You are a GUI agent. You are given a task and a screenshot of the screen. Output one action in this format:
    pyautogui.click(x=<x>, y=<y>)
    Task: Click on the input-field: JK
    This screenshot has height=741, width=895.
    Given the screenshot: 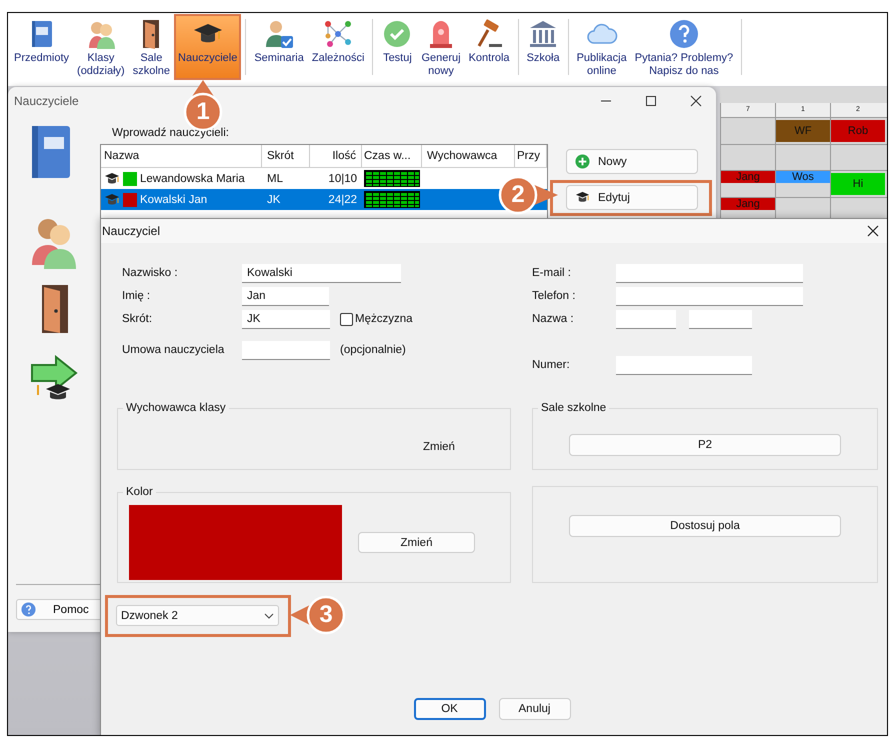 What is the action you would take?
    pyautogui.click(x=286, y=319)
    